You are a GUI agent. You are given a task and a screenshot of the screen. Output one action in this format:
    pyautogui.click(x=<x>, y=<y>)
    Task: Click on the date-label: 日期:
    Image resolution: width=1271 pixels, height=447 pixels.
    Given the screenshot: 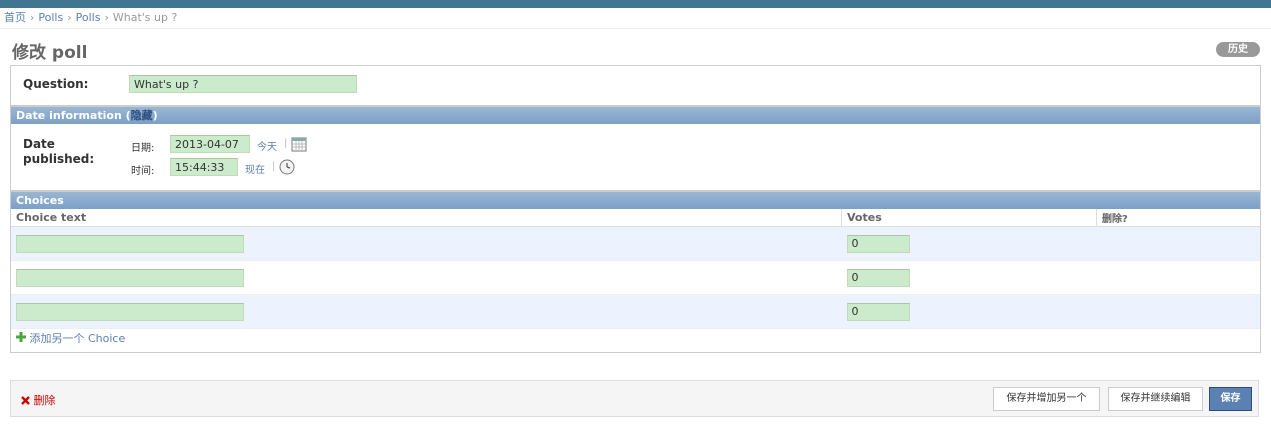 What is the action you would take?
    pyautogui.click(x=143, y=148)
    